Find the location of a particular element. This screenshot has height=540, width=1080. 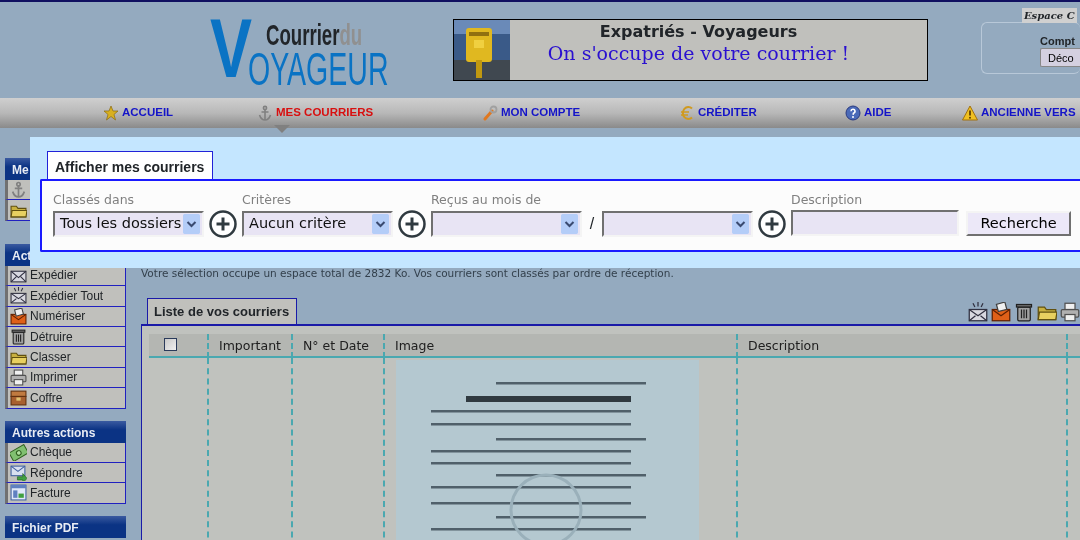

help-icon is located at coordinates (853, 113).